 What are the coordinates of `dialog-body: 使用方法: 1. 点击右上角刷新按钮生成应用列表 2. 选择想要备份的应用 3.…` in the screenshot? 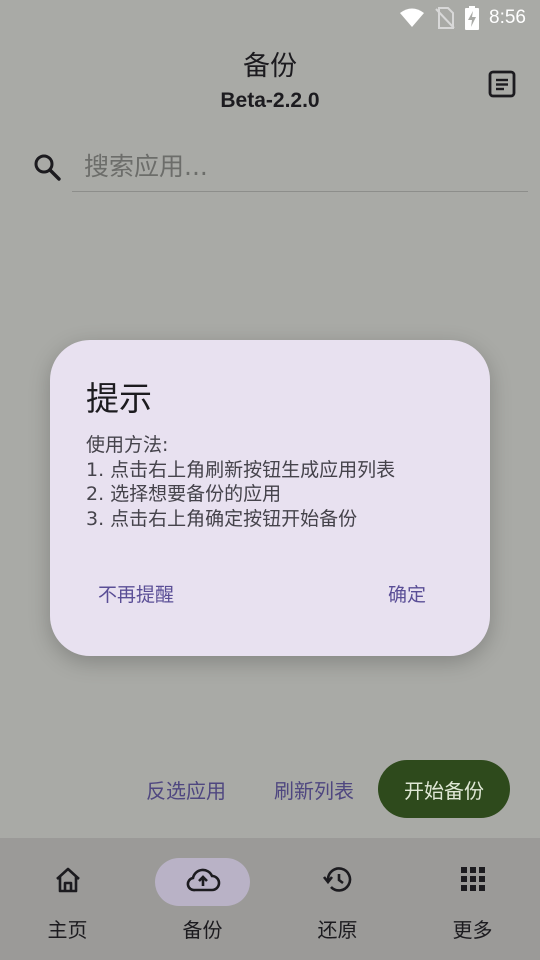 It's located at (240, 482).